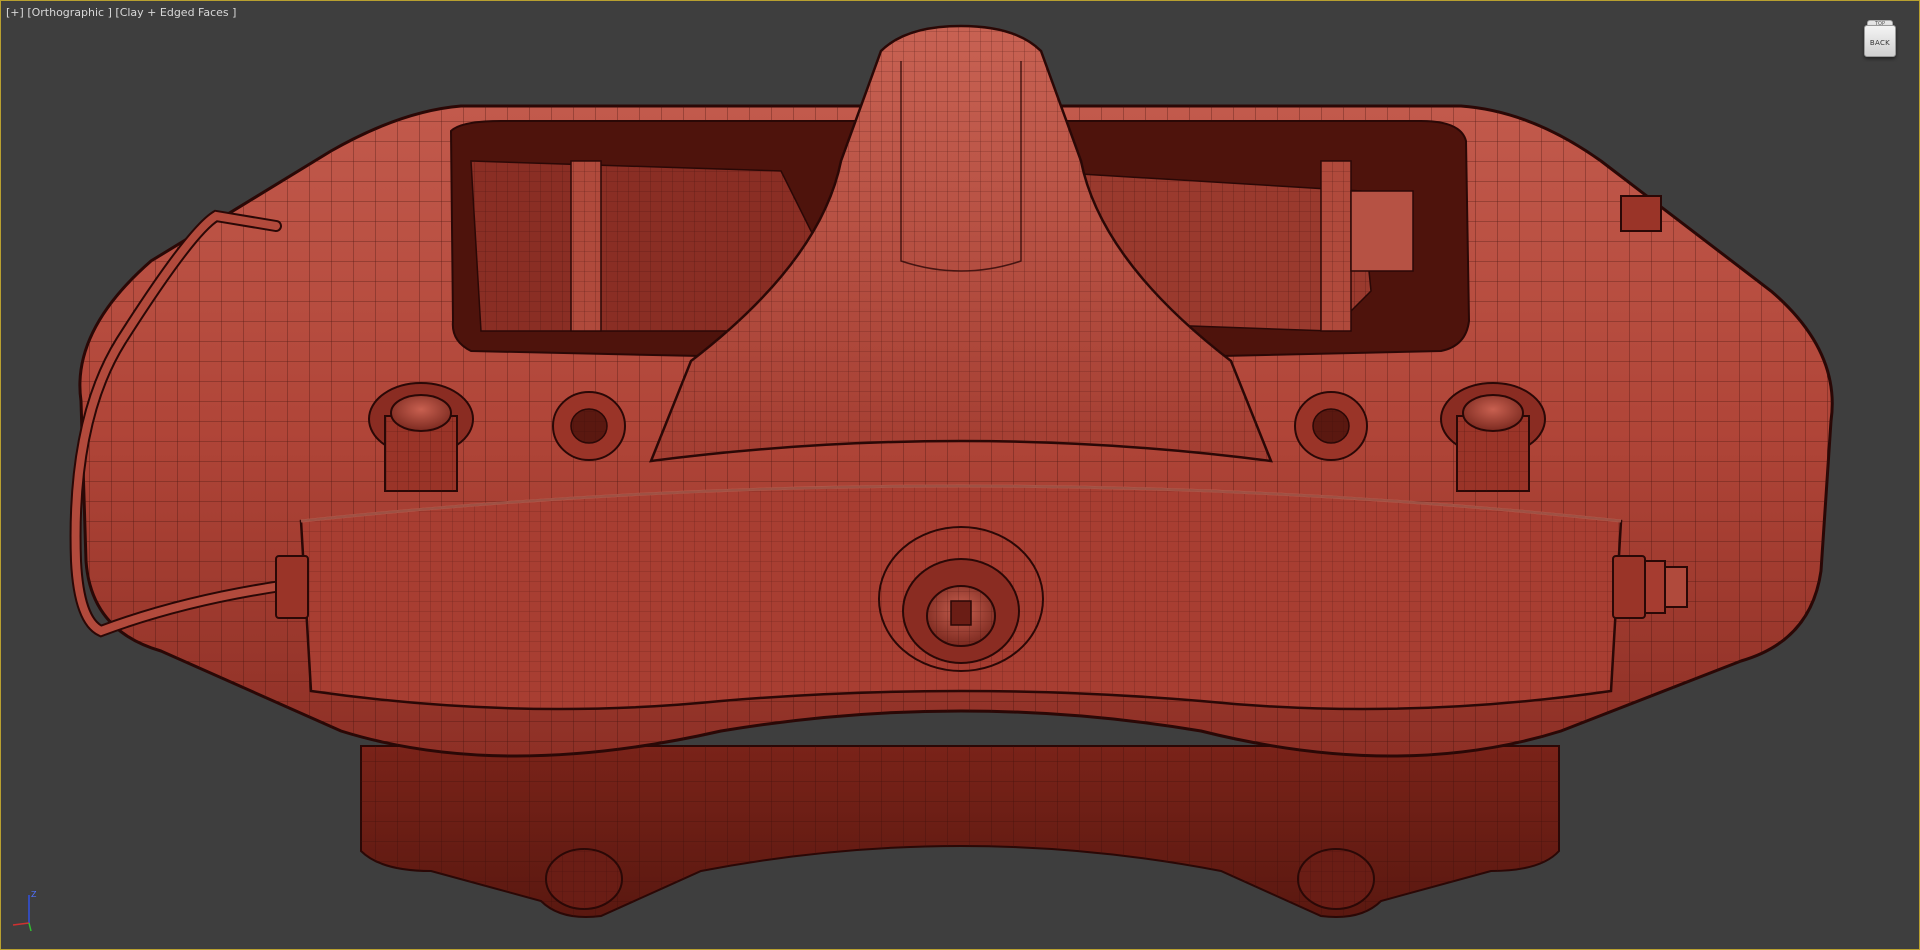 The image size is (1920, 950). Describe the element at coordinates (24, 911) in the screenshot. I see `axis-tripod-icon: Z` at that location.